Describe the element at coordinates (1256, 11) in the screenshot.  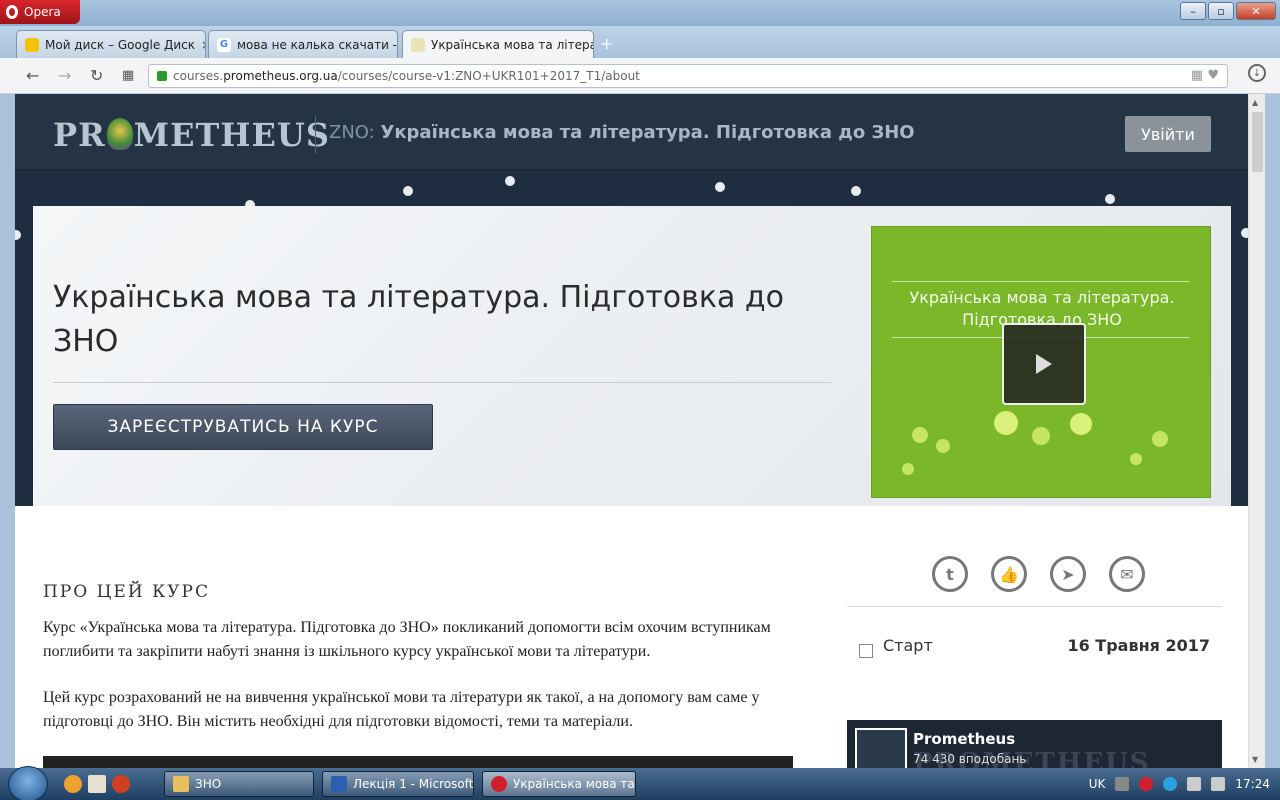
I see `close-window-button: ✕` at that location.